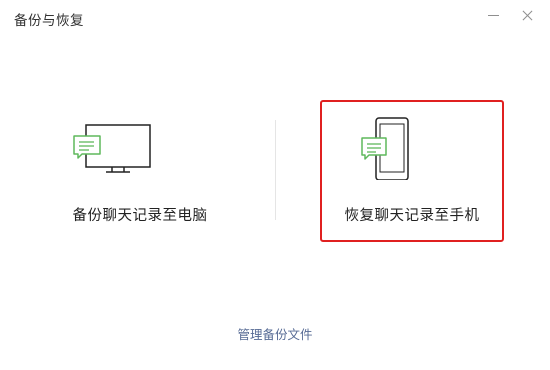 The width and height of the screenshot is (550, 370). What do you see at coordinates (49, 21) in the screenshot?
I see `window-title: 备份与恢复` at bounding box center [49, 21].